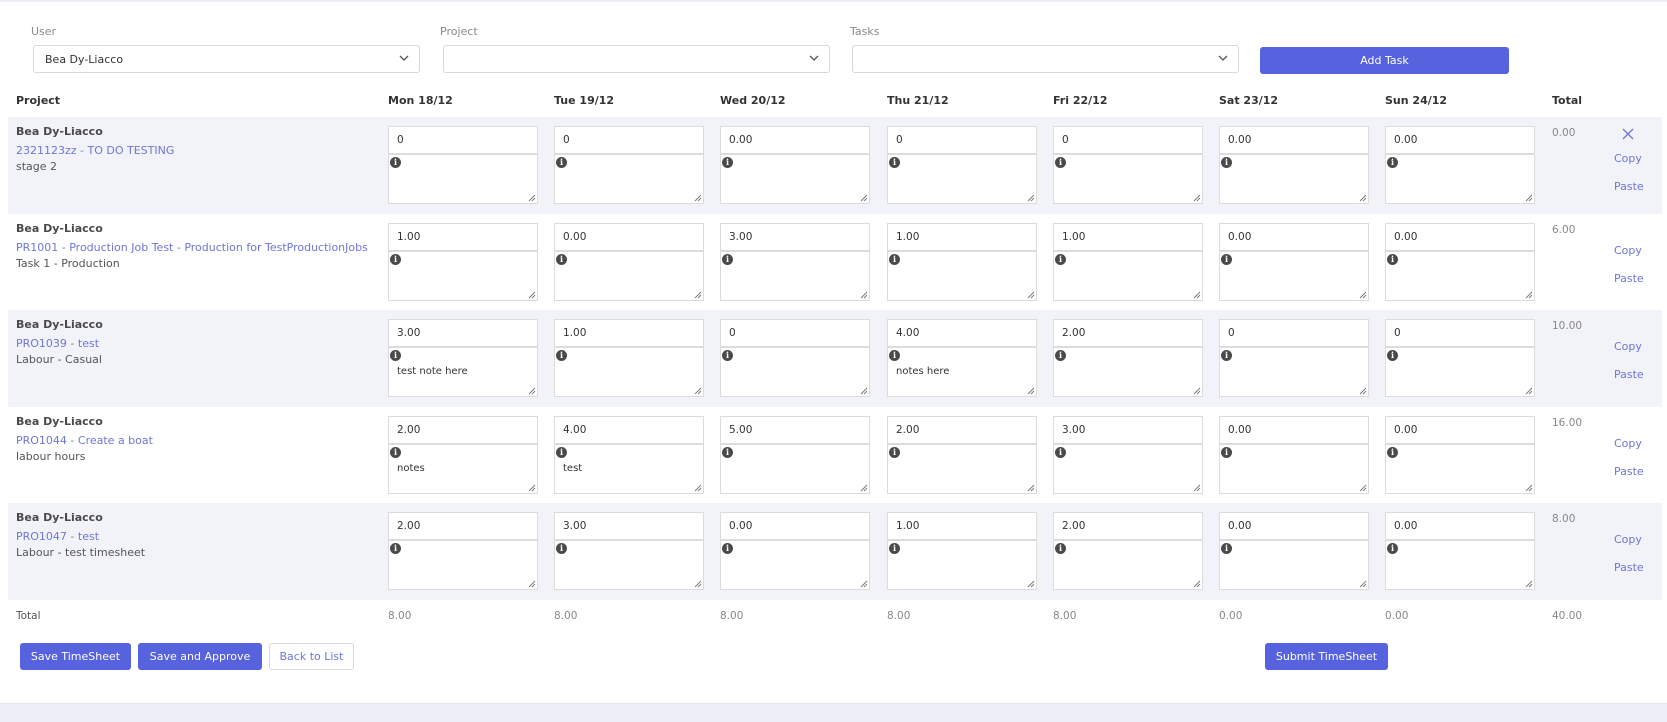 This screenshot has height=722, width=1667. I want to click on note-textarea: test note here, so click(463, 372).